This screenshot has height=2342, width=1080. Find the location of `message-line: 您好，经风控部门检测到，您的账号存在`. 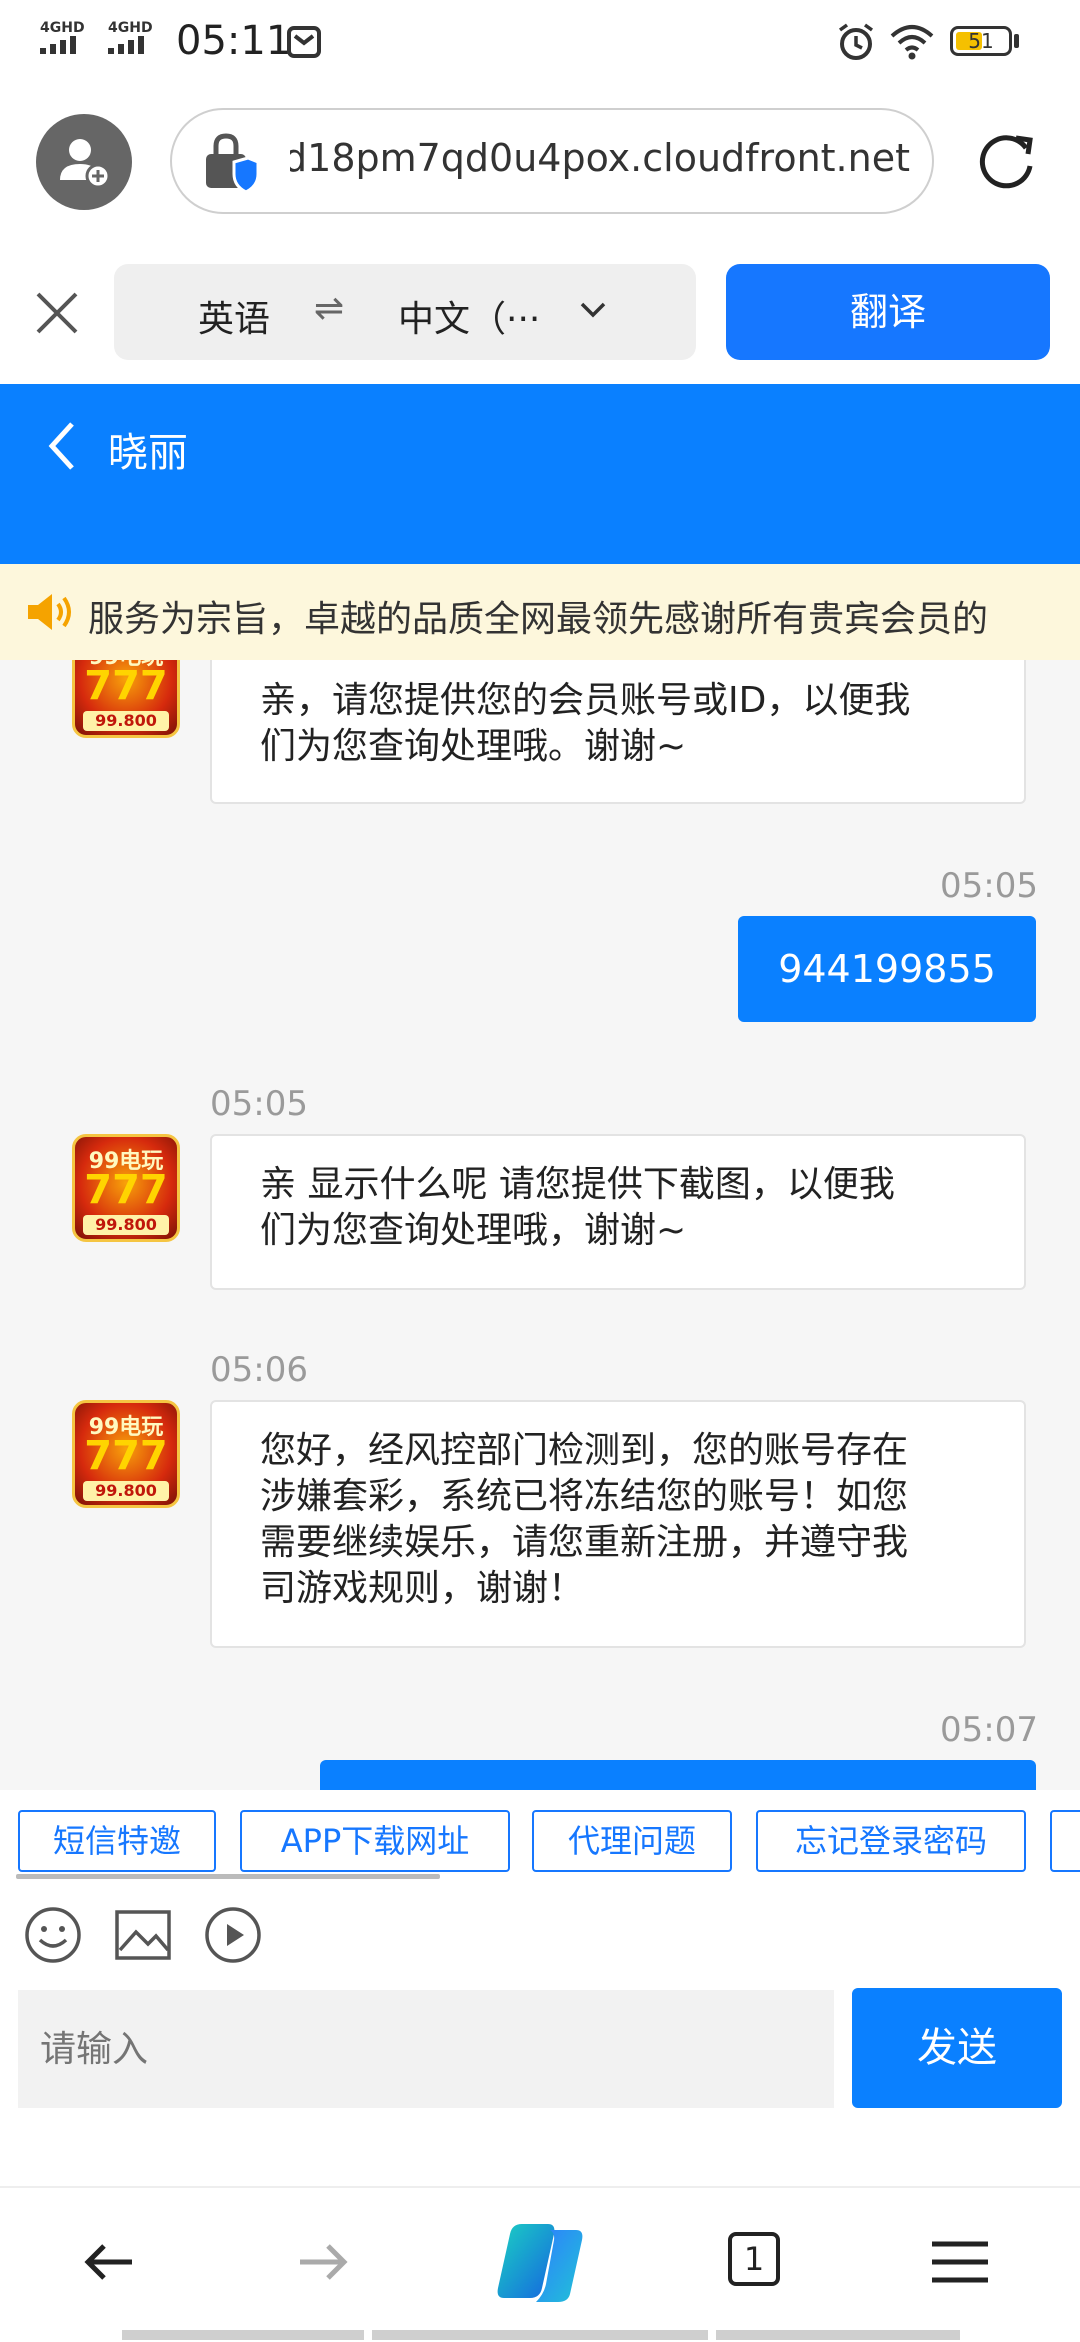

message-line: 您好，经风控部门检测到，您的账号存在 is located at coordinates (584, 1450).